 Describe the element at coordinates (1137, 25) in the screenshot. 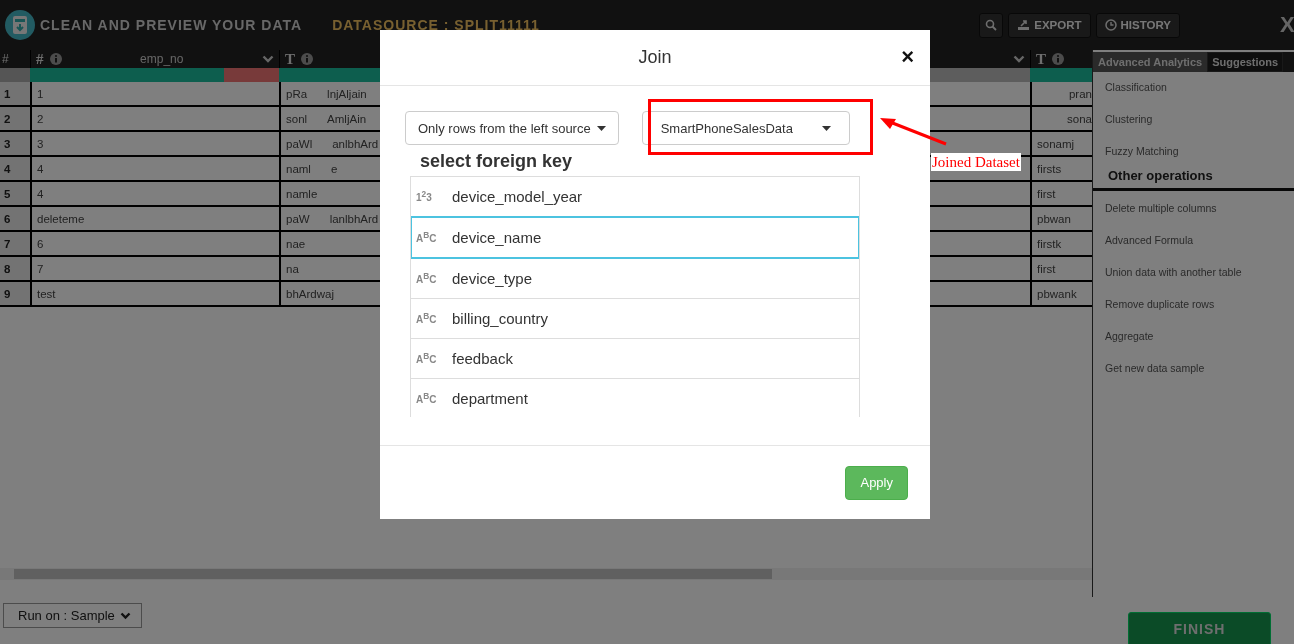

I see `history-button: HISTORY` at that location.